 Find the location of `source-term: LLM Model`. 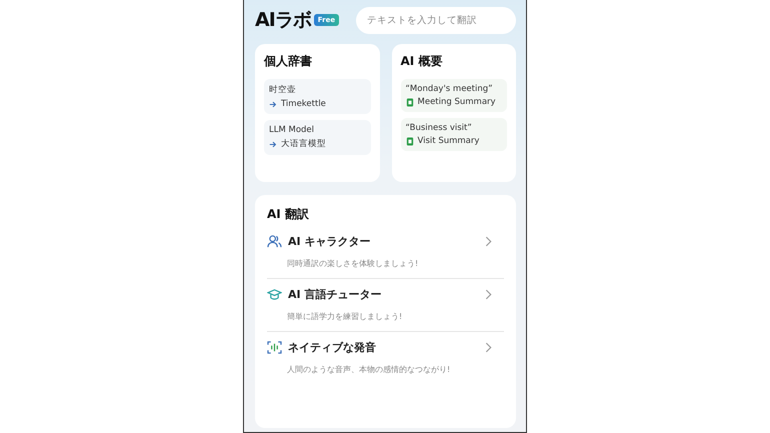

source-term: LLM Model is located at coordinates (292, 130).